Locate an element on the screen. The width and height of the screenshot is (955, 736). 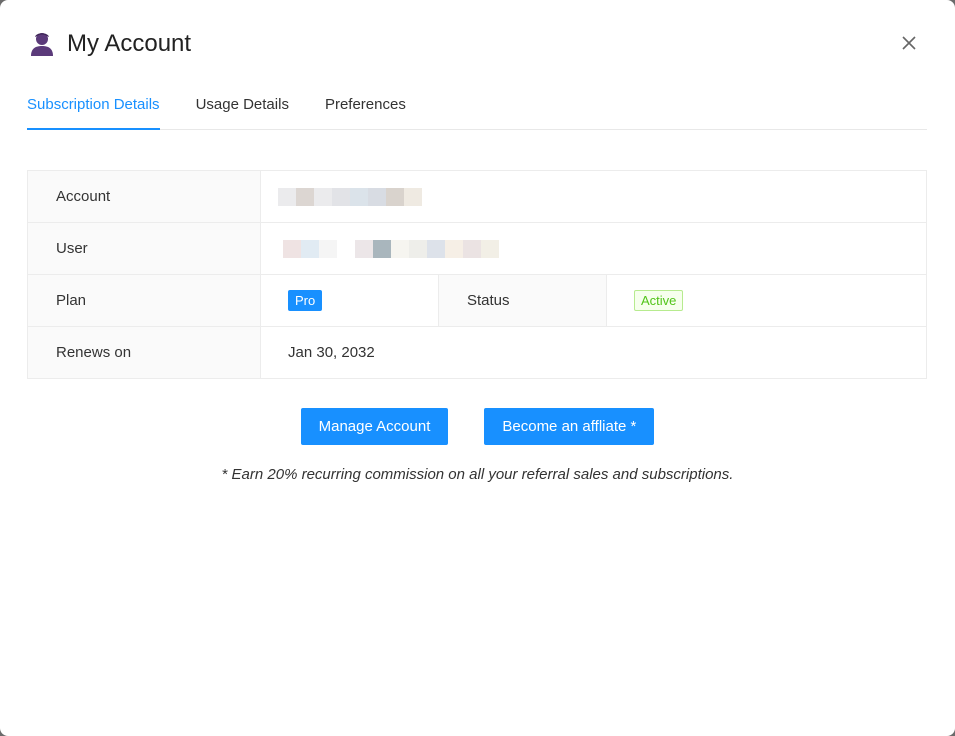
account-value is located at coordinates (593, 196).